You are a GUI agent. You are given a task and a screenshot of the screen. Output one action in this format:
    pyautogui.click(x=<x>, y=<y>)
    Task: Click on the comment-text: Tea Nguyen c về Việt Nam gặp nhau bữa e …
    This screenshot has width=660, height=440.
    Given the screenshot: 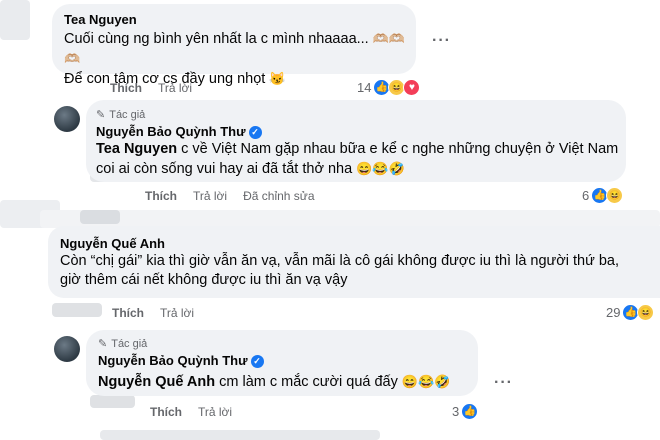 What is the action you would take?
    pyautogui.click(x=358, y=159)
    